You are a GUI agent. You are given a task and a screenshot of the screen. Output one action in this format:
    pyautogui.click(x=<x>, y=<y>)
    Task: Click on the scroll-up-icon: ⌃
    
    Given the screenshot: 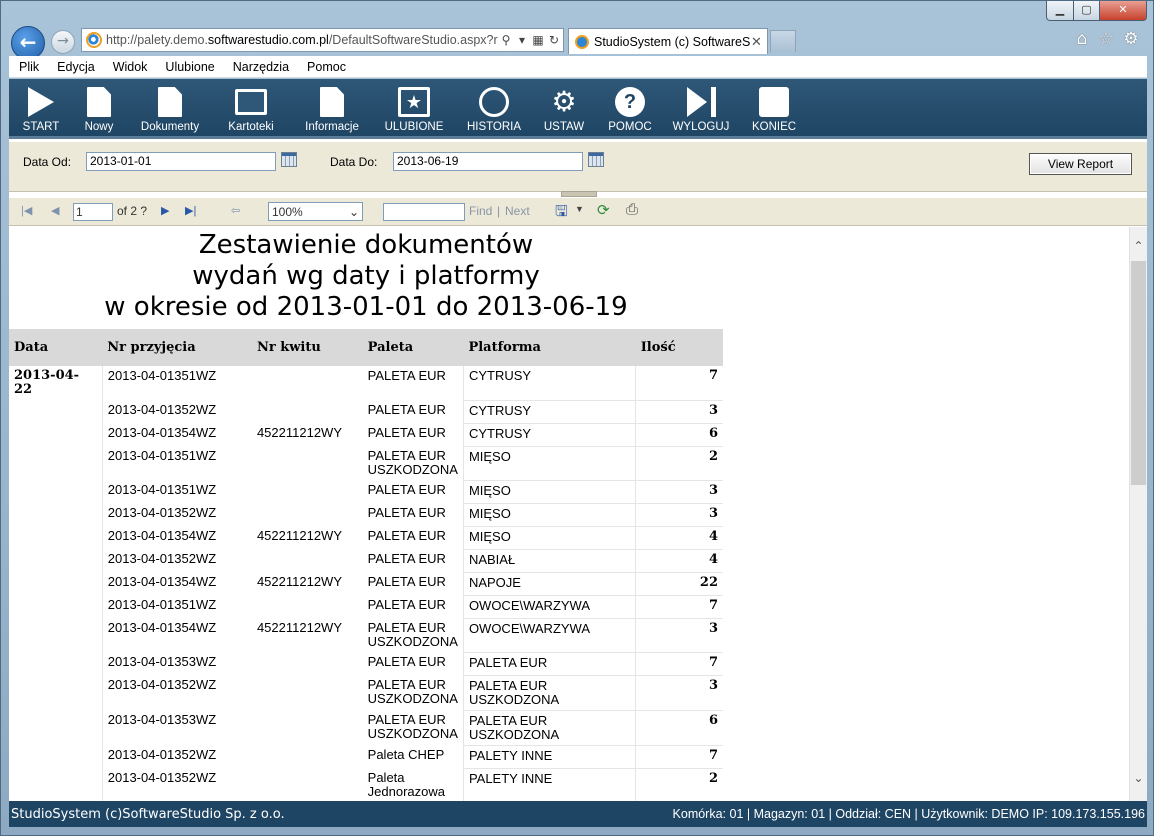 What is the action you would take?
    pyautogui.click(x=1138, y=247)
    